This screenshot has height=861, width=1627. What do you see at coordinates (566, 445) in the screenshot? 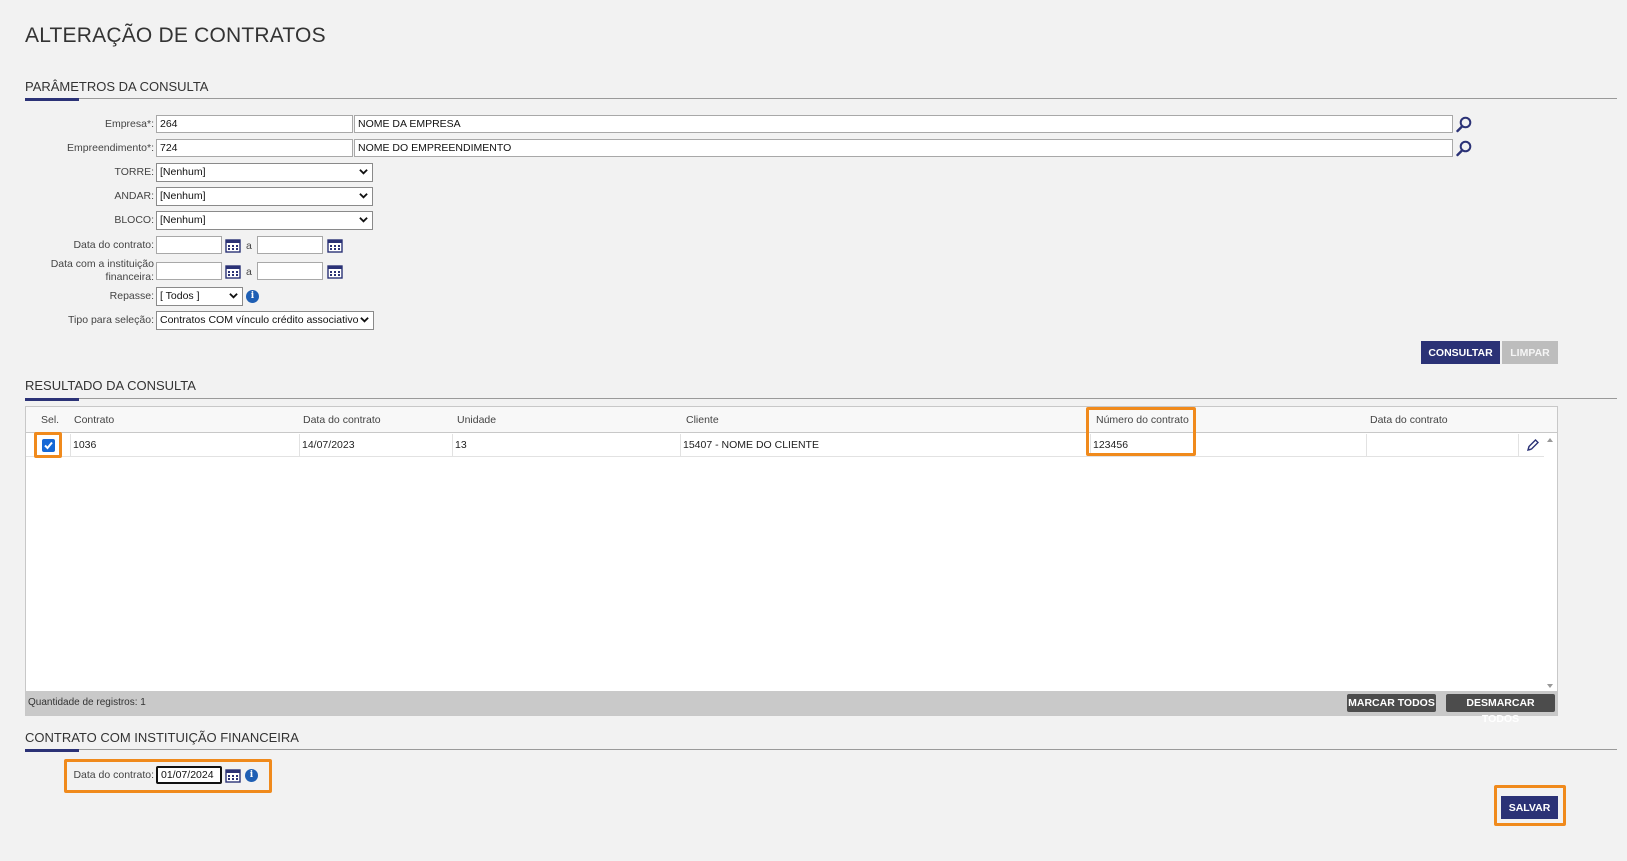
I see `cell-unidade: 13` at bounding box center [566, 445].